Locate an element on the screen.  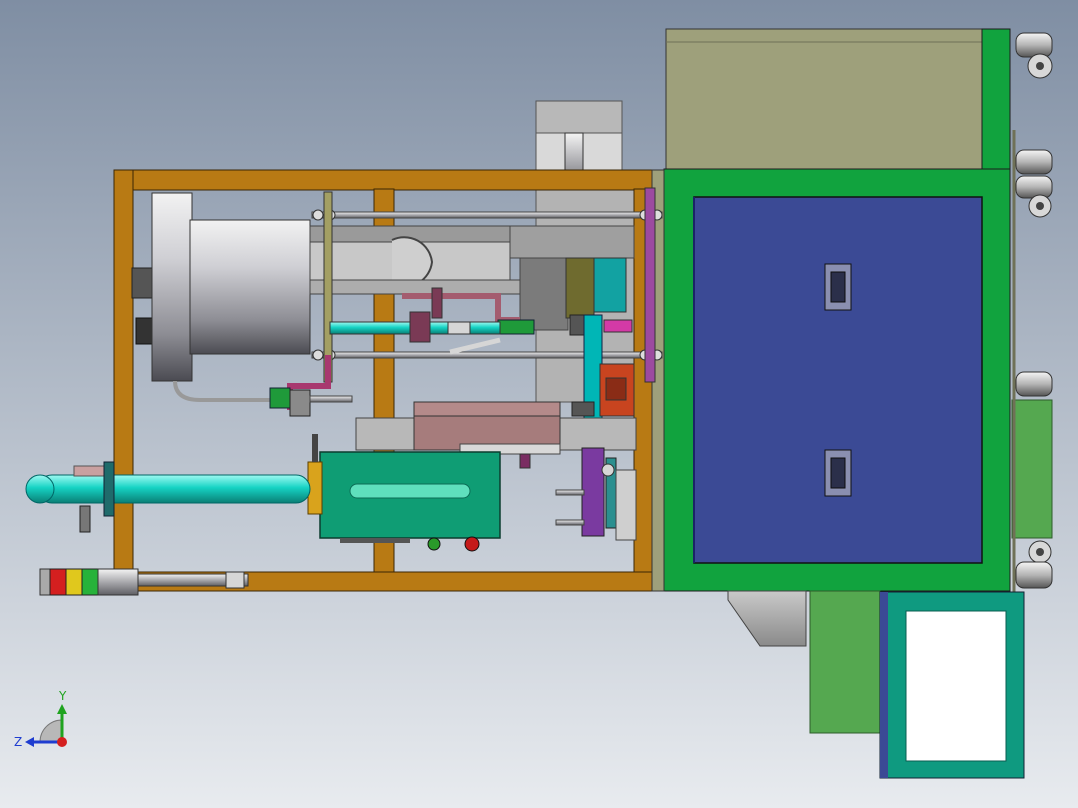
pneumatic-cylinder-block is located at coordinates (404, 493).